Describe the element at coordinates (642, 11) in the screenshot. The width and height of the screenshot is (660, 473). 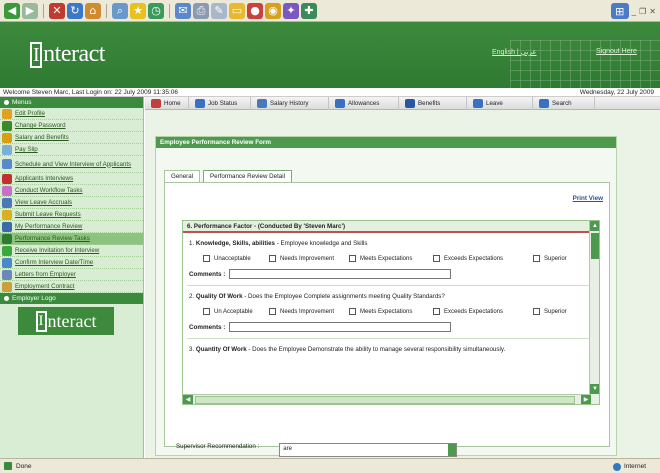
I see `restore-icon: ❐` at that location.